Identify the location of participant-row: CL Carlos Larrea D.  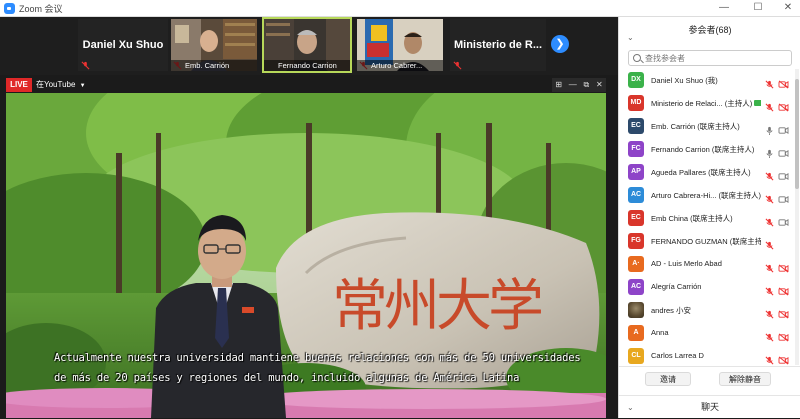
(706, 355).